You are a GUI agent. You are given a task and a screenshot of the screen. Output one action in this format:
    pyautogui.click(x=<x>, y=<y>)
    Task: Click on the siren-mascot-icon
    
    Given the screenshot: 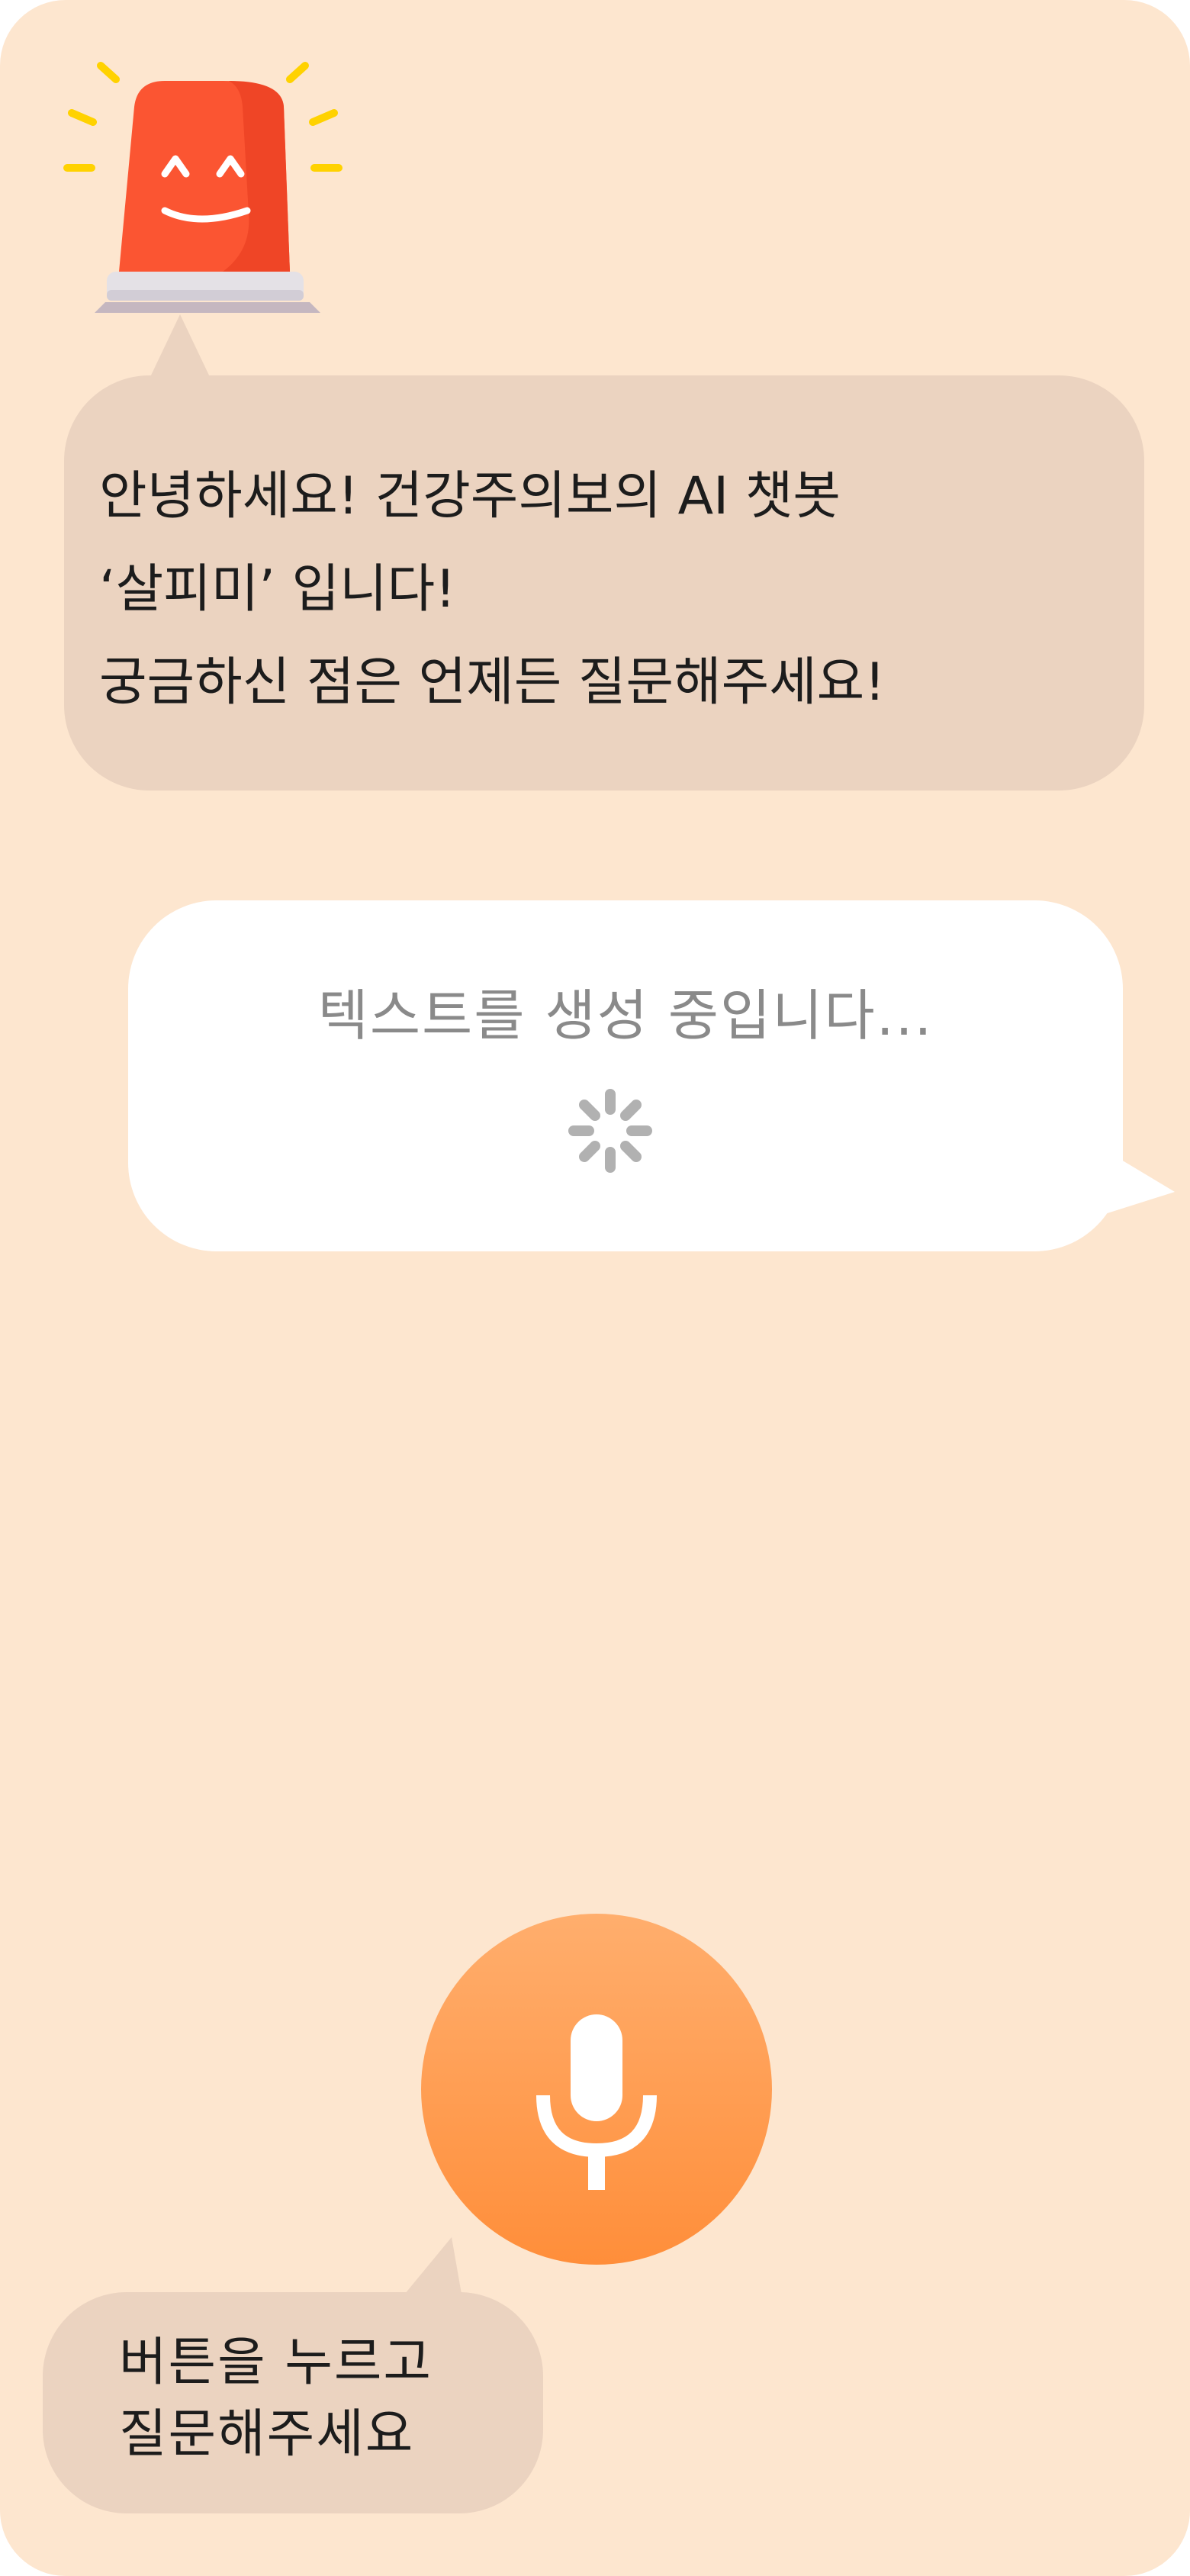 What is the action you would take?
    pyautogui.click(x=203, y=187)
    